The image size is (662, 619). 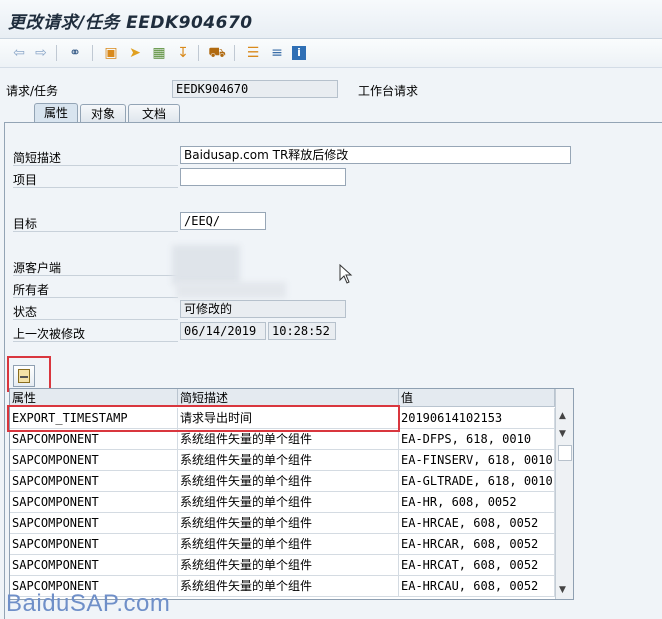 What do you see at coordinates (564, 494) in the screenshot?
I see `grid-vertical-scrollbar: ▲ ▼ ▼` at bounding box center [564, 494].